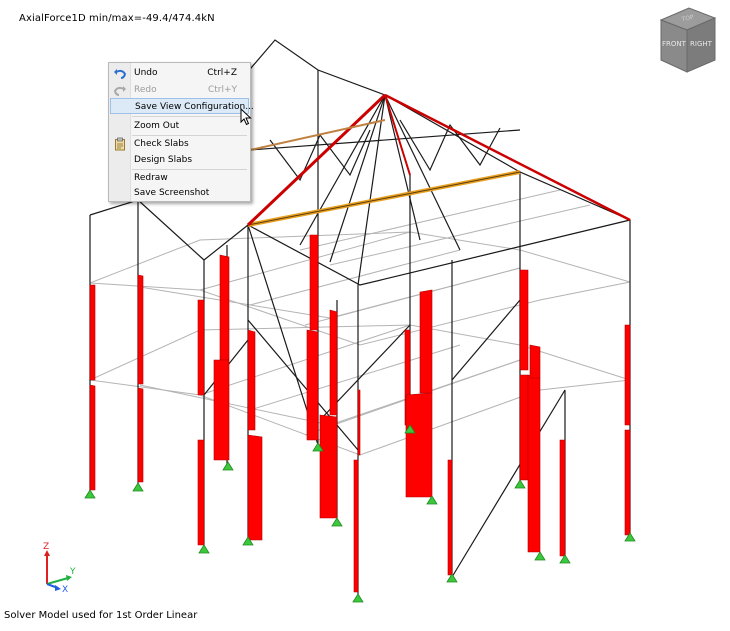 This screenshot has height=631, width=730. I want to click on x-axis-arrow-icon, so click(58, 588).